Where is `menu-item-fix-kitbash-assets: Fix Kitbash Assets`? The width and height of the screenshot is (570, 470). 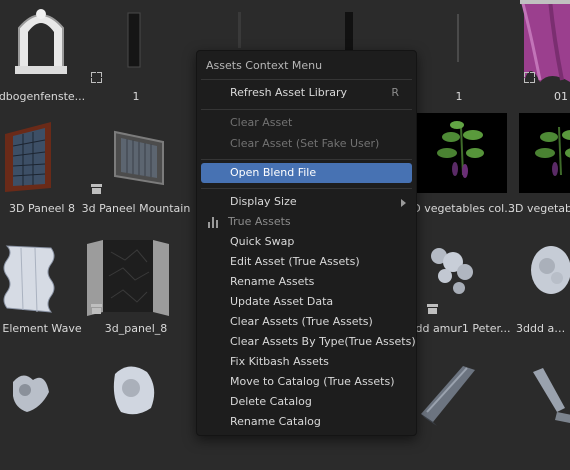
menu-item-fix-kitbash-assets: Fix Kitbash Assets is located at coordinates (306, 362).